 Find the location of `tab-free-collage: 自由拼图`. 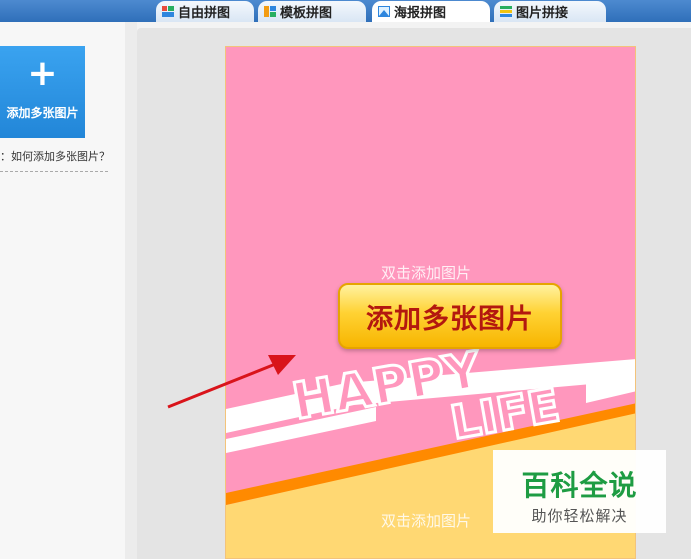

tab-free-collage: 自由拼图 is located at coordinates (205, 11).